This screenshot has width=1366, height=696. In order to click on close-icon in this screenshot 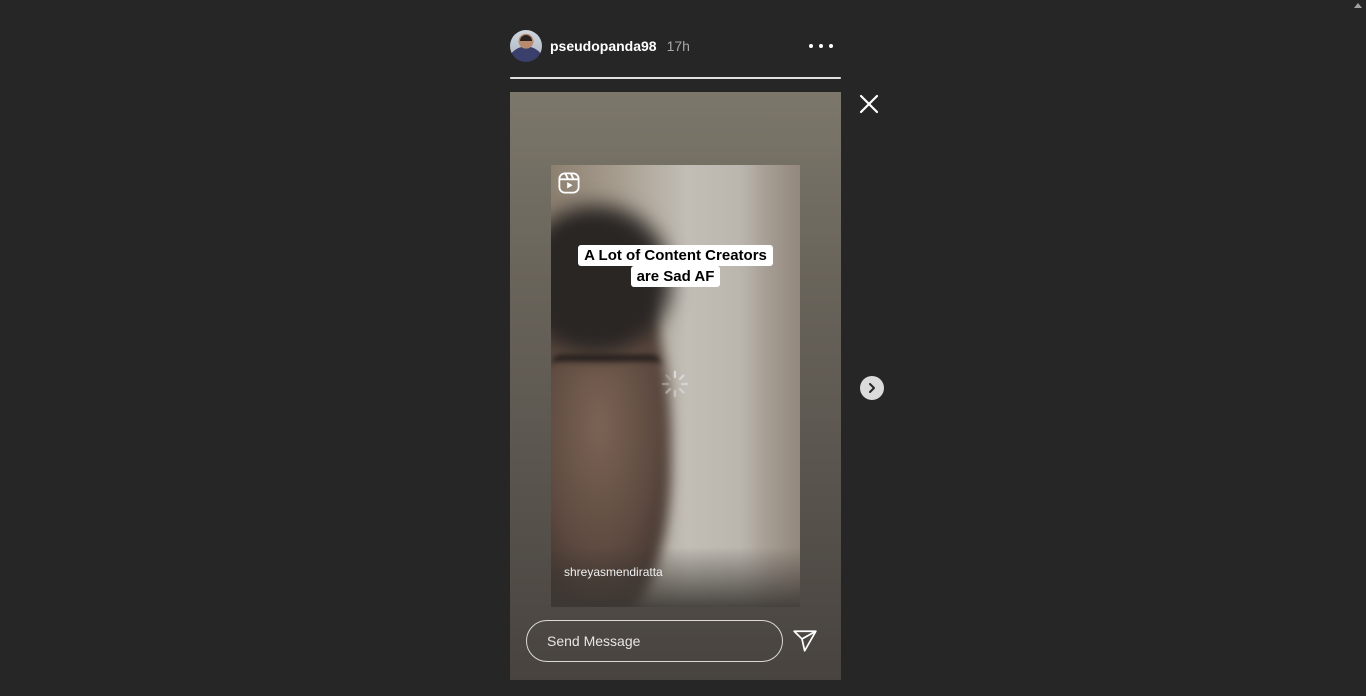, I will do `click(869, 104)`.